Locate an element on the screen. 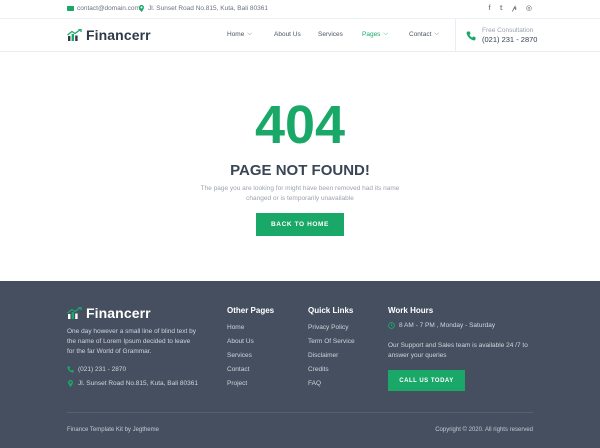 This screenshot has width=600, height=448. footer-address: Jl. Sunset Road No.815, Kuta, Bali 80361 is located at coordinates (132, 383).